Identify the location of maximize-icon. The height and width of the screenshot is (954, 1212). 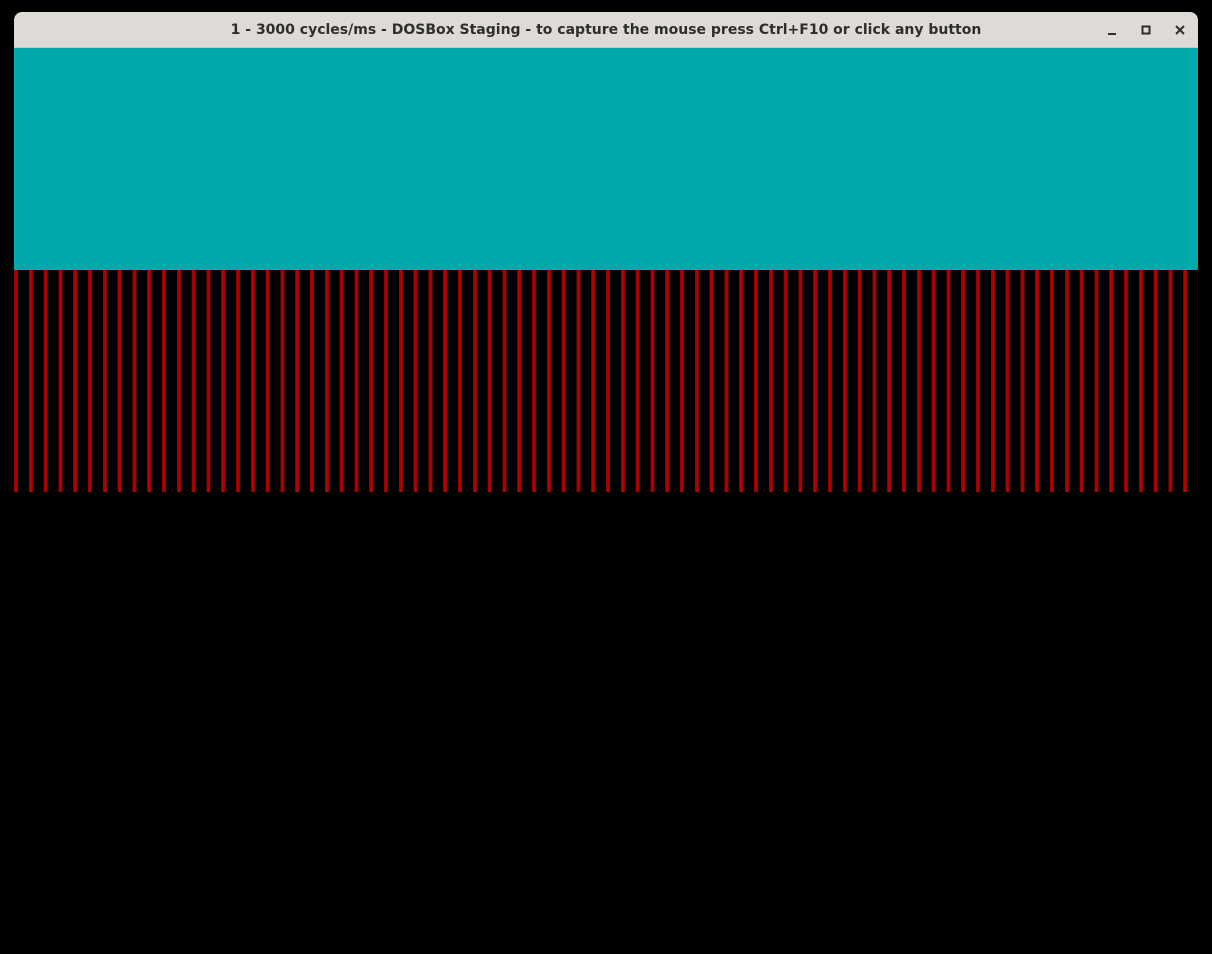
(1146, 30).